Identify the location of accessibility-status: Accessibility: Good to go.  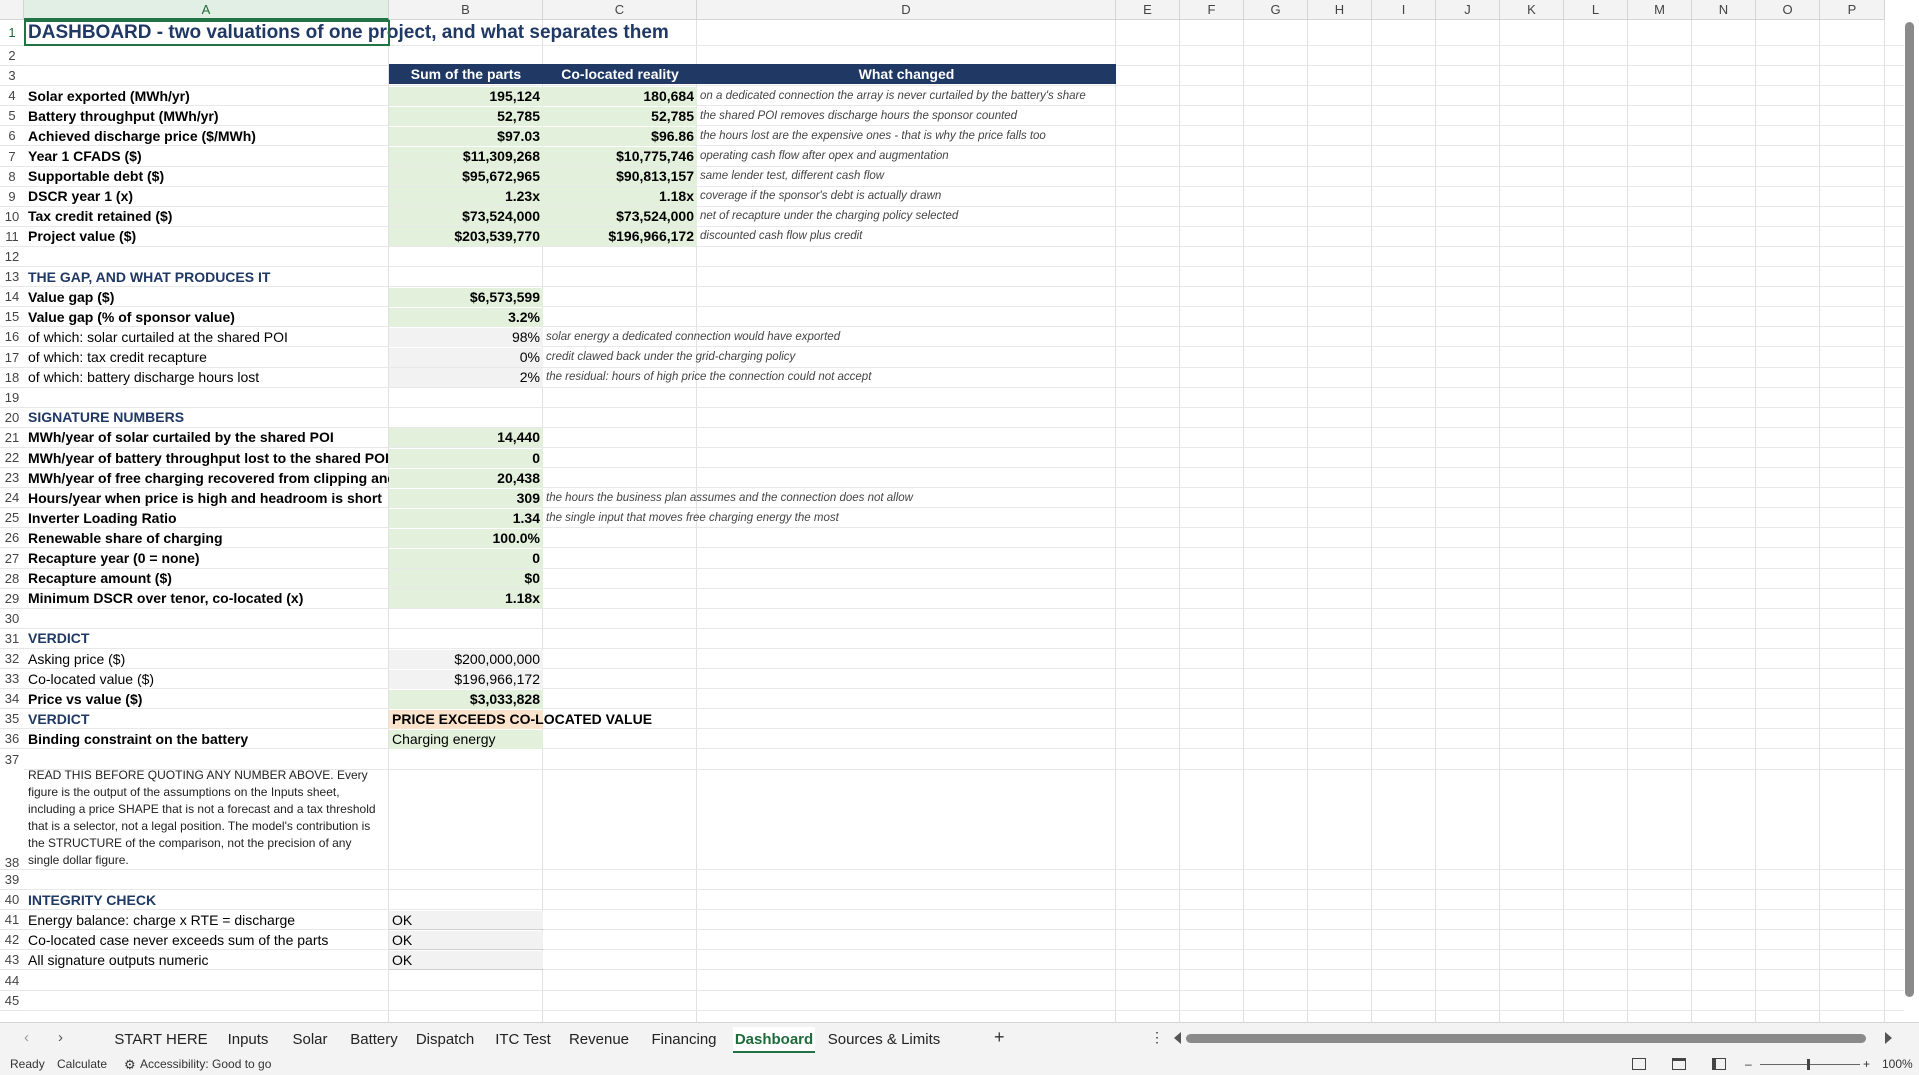
(205, 1064).